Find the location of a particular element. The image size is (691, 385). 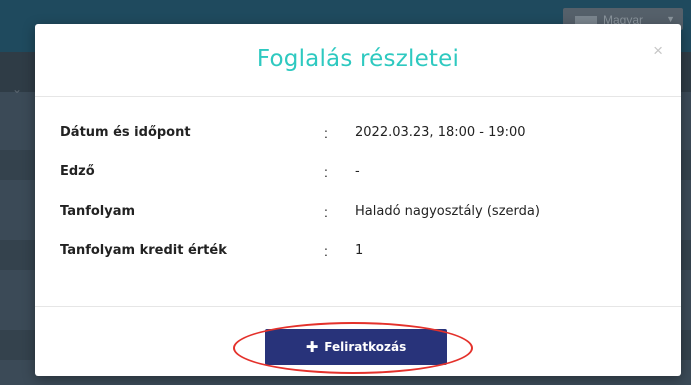

flag-icon is located at coordinates (586, 19).